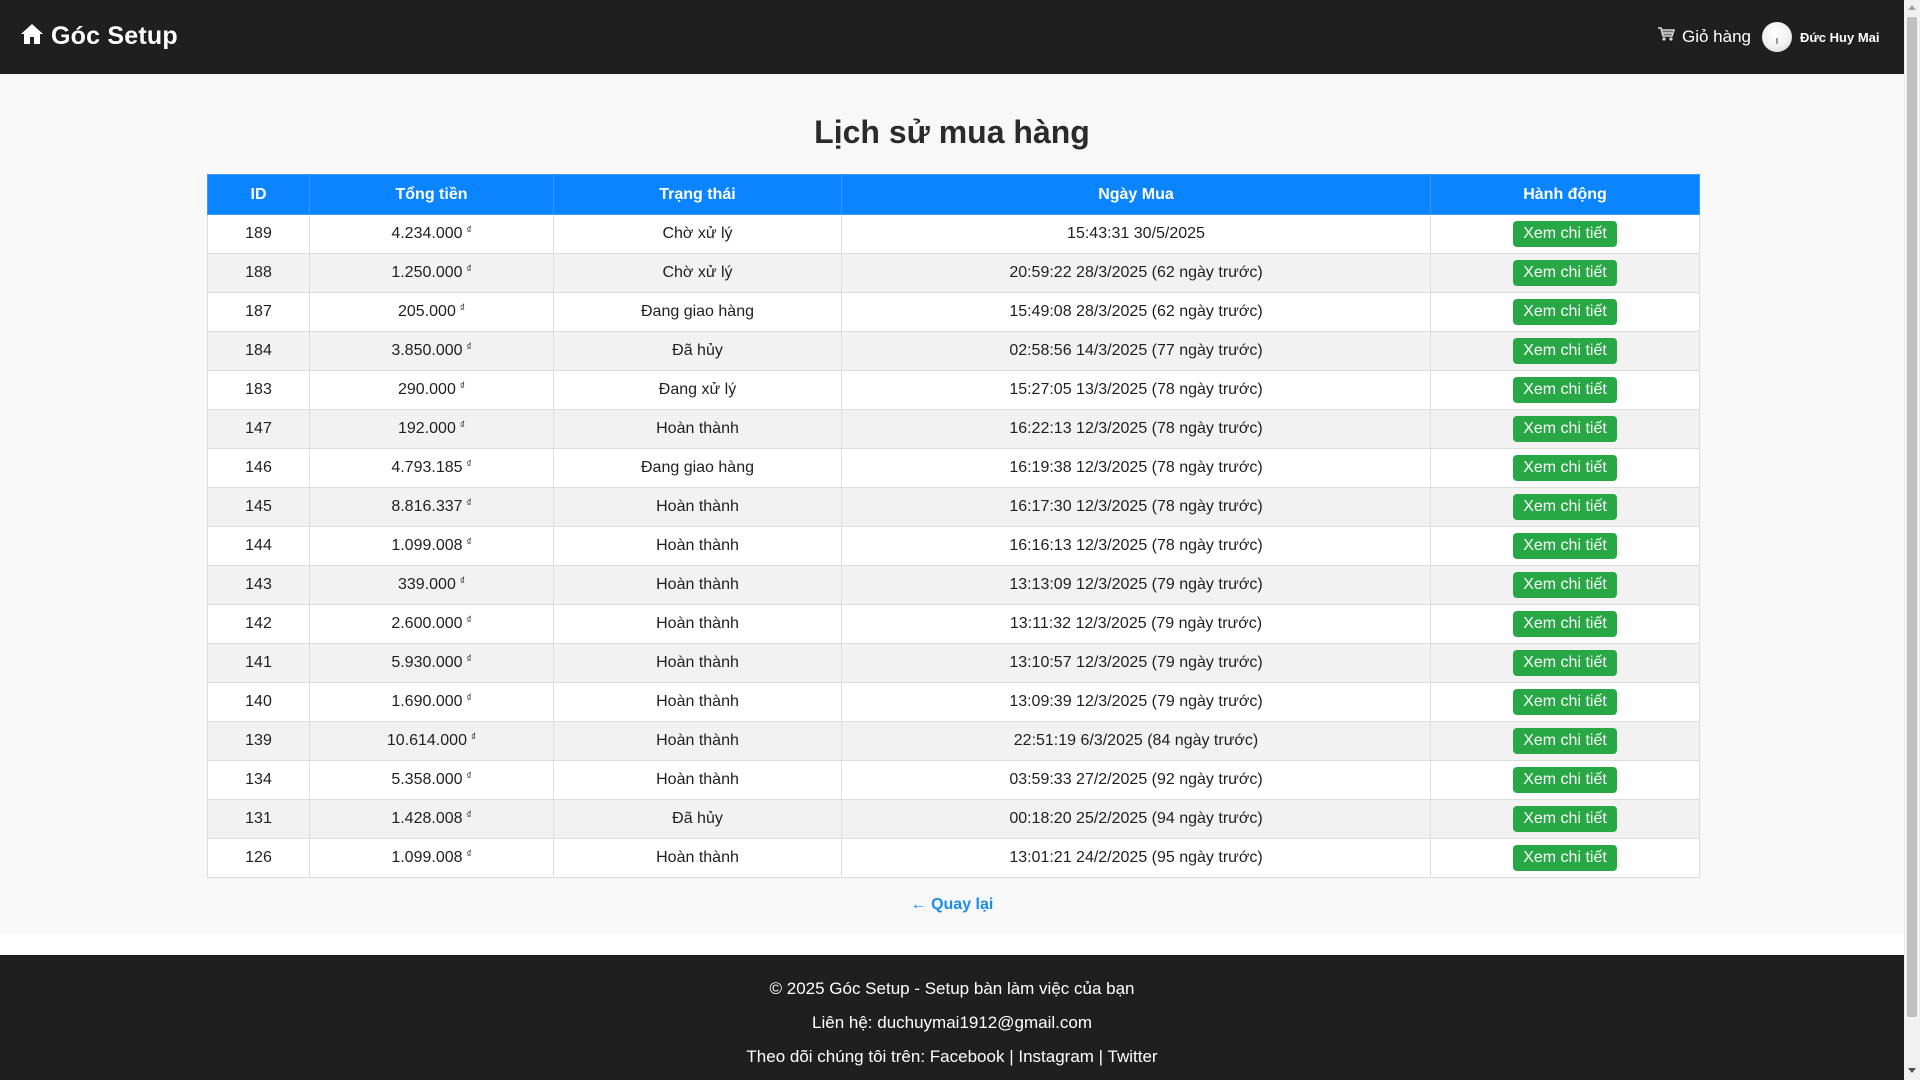 The height and width of the screenshot is (1080, 1920). Describe the element at coordinates (258, 468) in the screenshot. I see `order-id: 146` at that location.